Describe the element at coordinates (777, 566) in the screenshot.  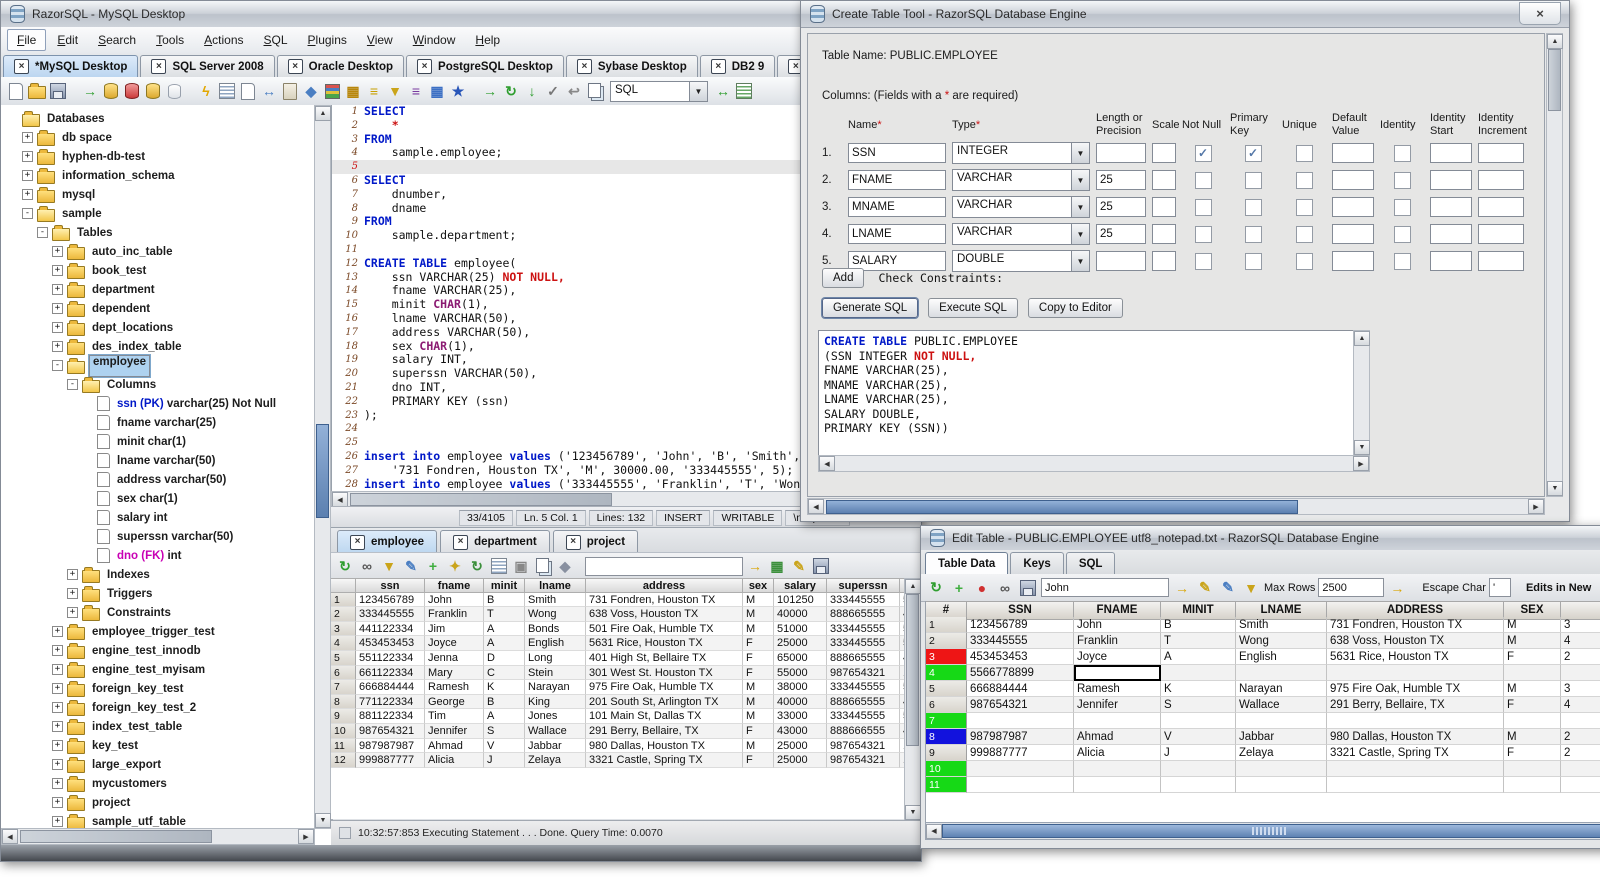
I see `export-table-icon: ▦` at that location.